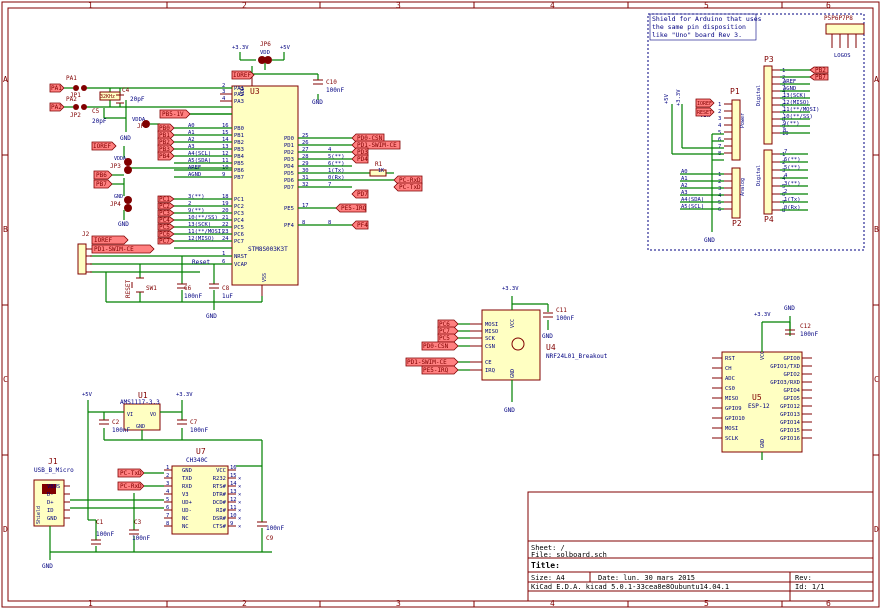  Describe the element at coordinates (289, 209) in the screenshot. I see `mcu-pin-name-pe5: PE5` at that location.